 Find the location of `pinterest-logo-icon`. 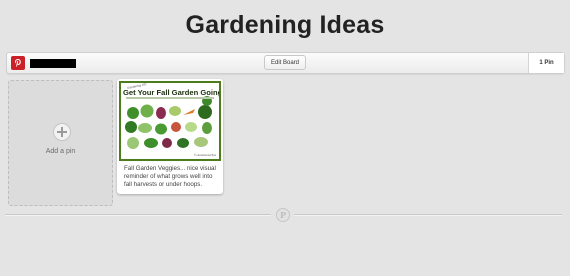

pinterest-logo-icon is located at coordinates (18, 63).